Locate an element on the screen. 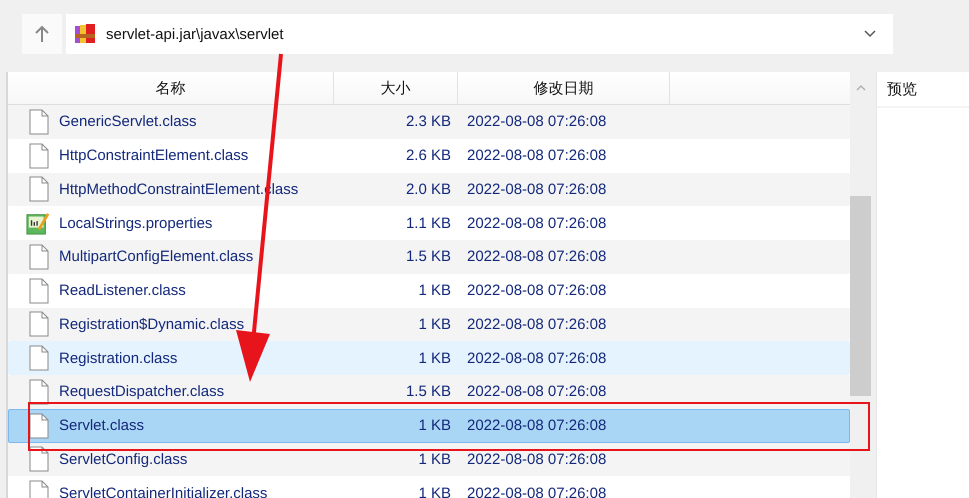 The height and width of the screenshot is (498, 969). file-name: MultipartConfigElement.class is located at coordinates (156, 257).